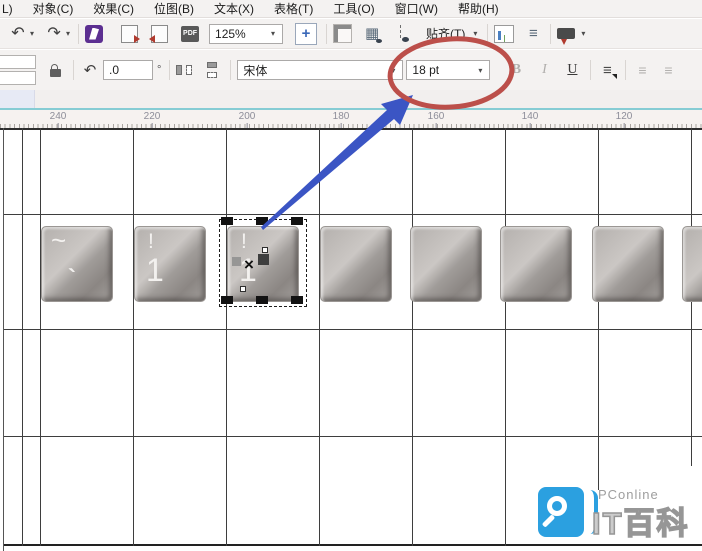 The image size is (702, 551). Describe the element at coordinates (53, 8) in the screenshot. I see `menu-item-object: 对象(C)` at that location.